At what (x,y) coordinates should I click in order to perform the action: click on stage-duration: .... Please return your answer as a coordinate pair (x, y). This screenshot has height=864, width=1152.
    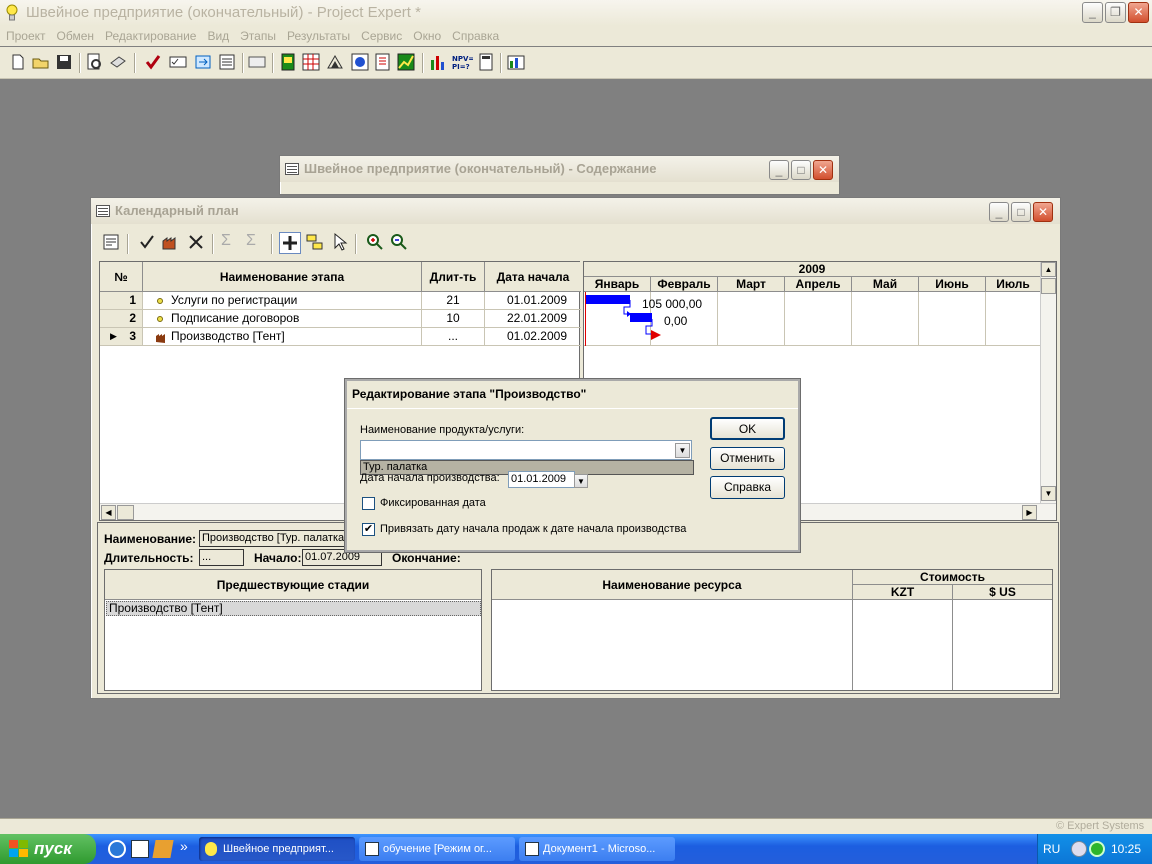
    Looking at the image, I should click on (453, 337).